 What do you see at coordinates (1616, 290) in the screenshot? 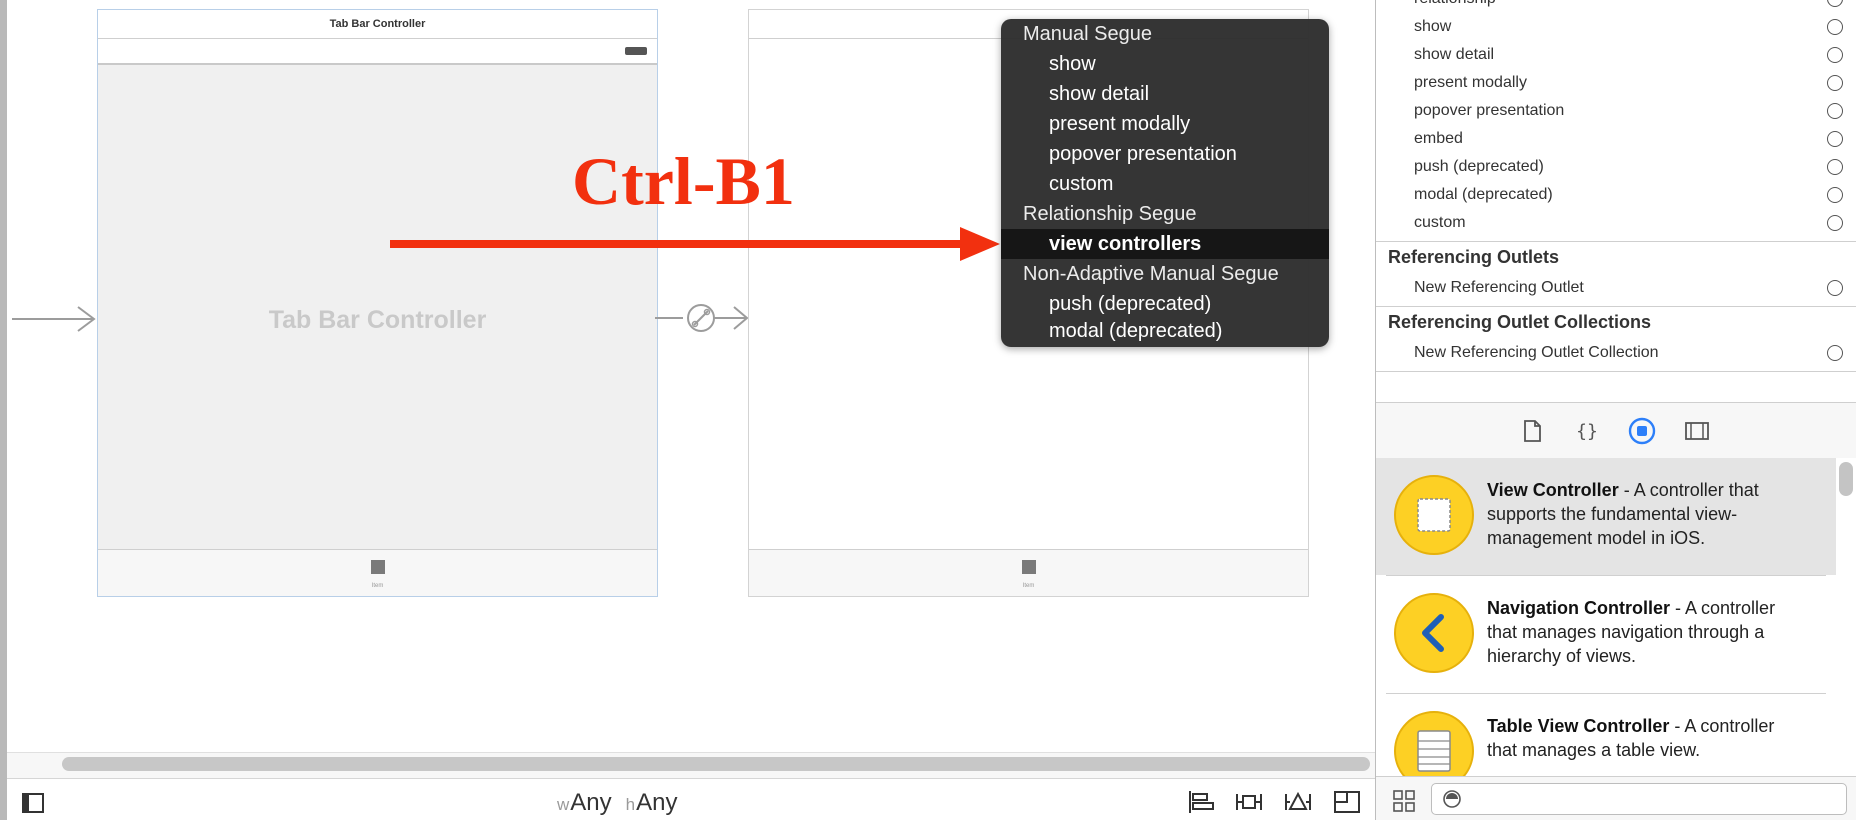
I see `connection-row-new-referencing-outlet: New Referencing Outlet` at bounding box center [1616, 290].